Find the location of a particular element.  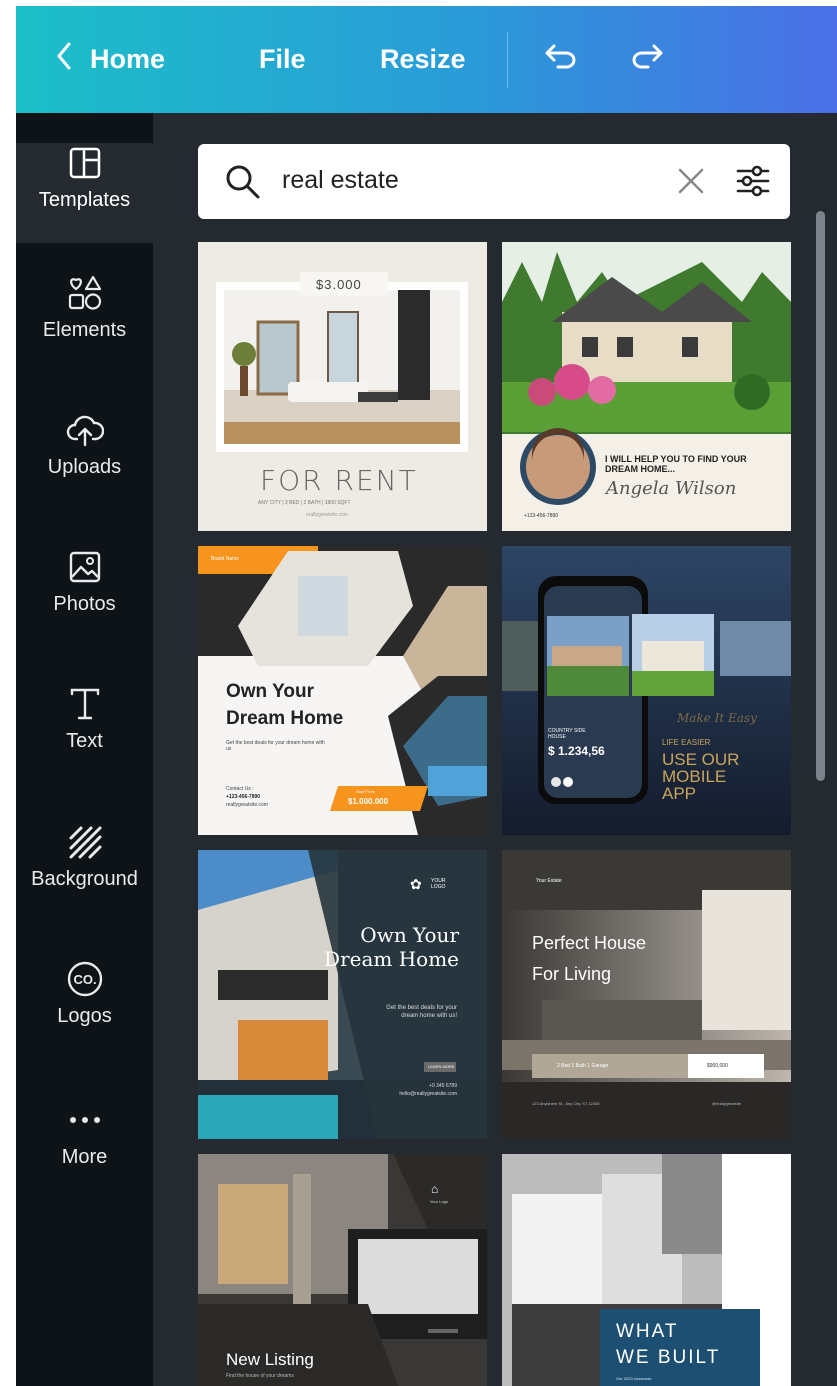

template-phone: +123-456-7890 is located at coordinates (541, 516).